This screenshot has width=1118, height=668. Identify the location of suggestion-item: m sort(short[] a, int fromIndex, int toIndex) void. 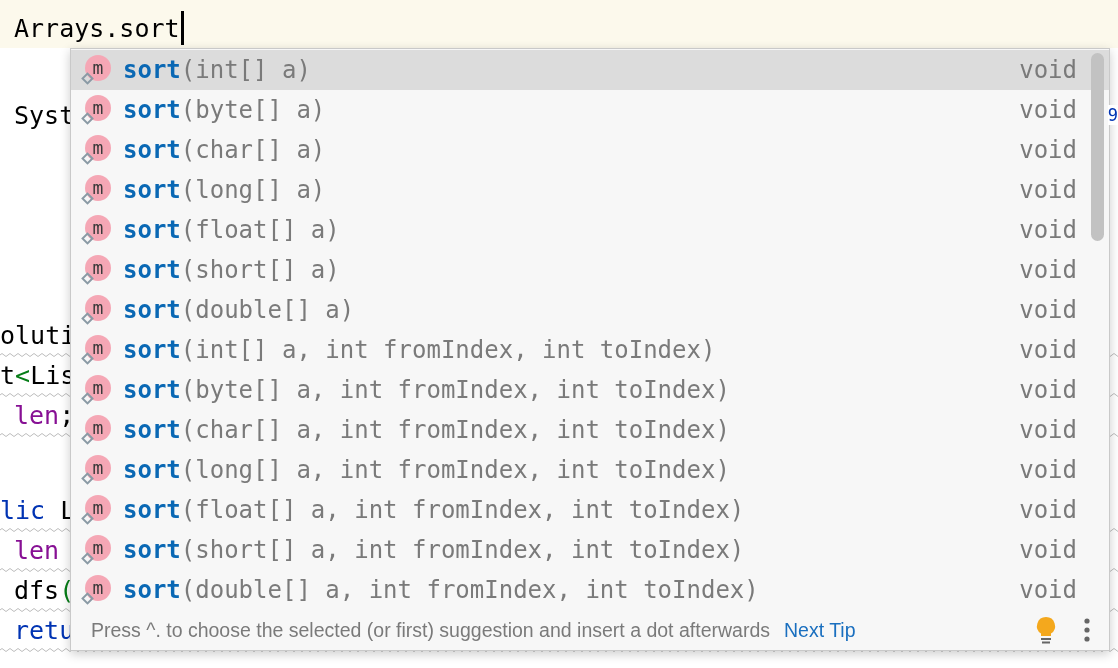
(590, 550).